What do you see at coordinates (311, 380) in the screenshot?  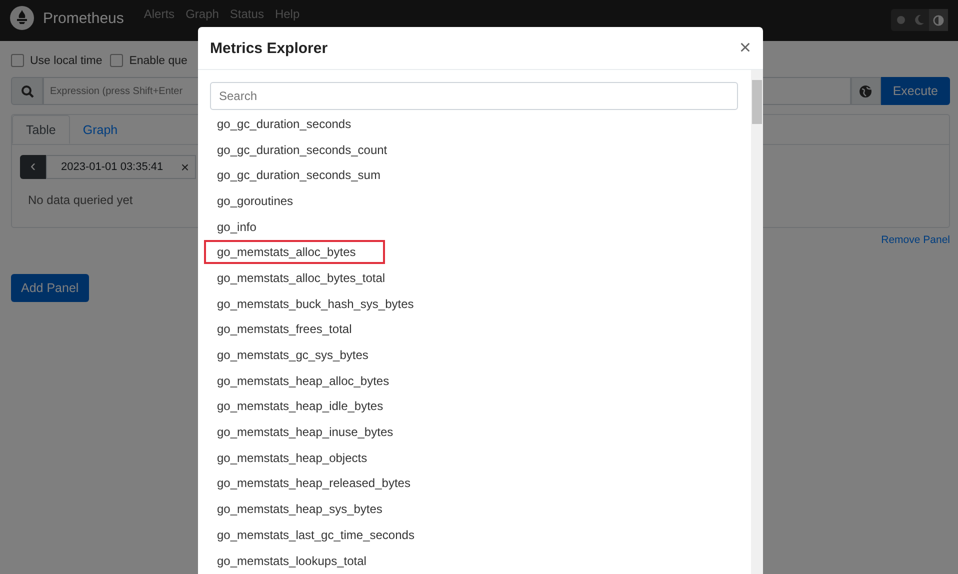 I see `metric-item: go_memstats_heap_alloc_bytes` at bounding box center [311, 380].